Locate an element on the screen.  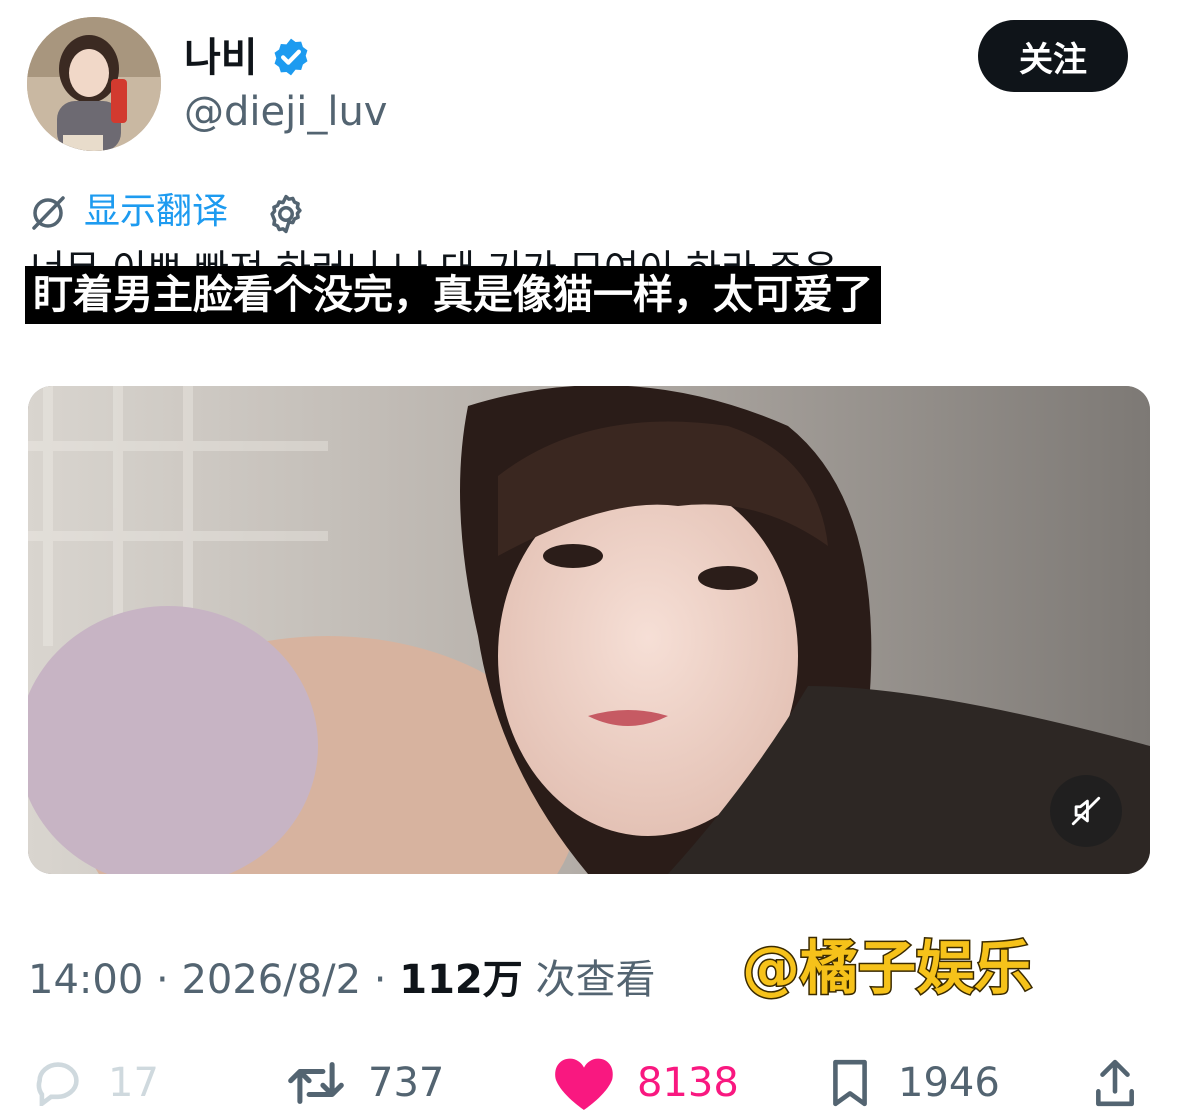
muted-speaker-icon is located at coordinates (1086, 811).